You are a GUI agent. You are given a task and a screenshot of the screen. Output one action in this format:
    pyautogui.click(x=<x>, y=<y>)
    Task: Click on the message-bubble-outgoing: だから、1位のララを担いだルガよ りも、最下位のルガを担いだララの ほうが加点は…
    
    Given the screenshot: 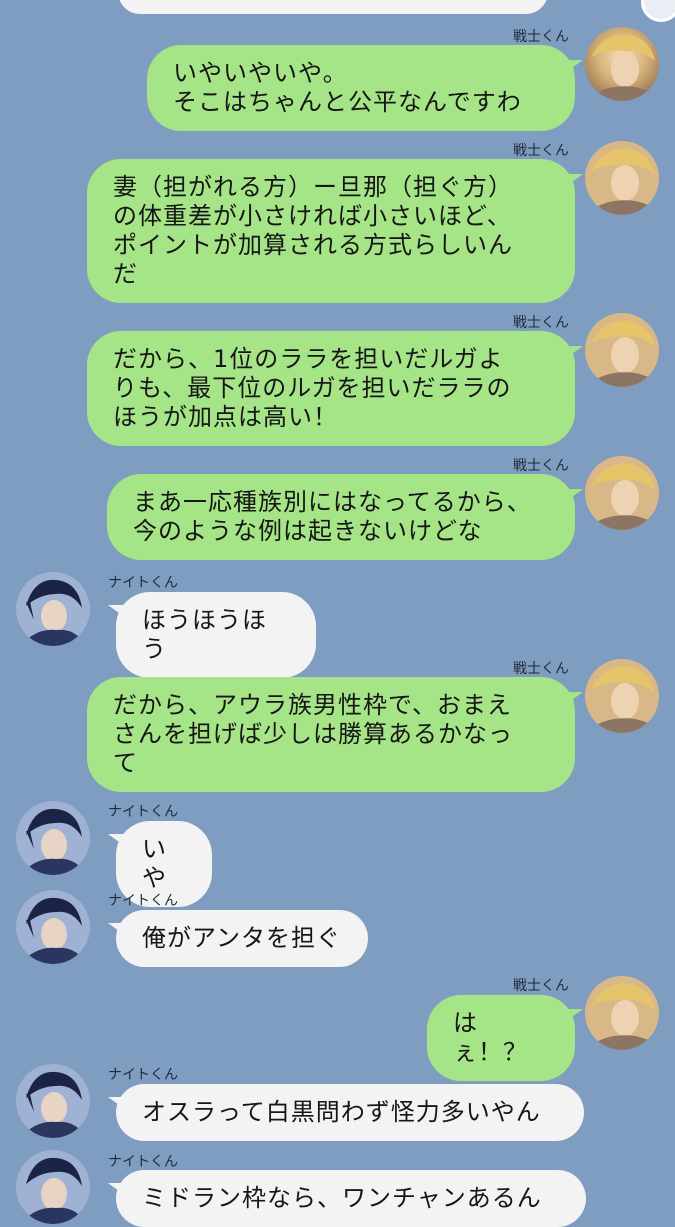 What is the action you would take?
    pyautogui.click(x=331, y=388)
    